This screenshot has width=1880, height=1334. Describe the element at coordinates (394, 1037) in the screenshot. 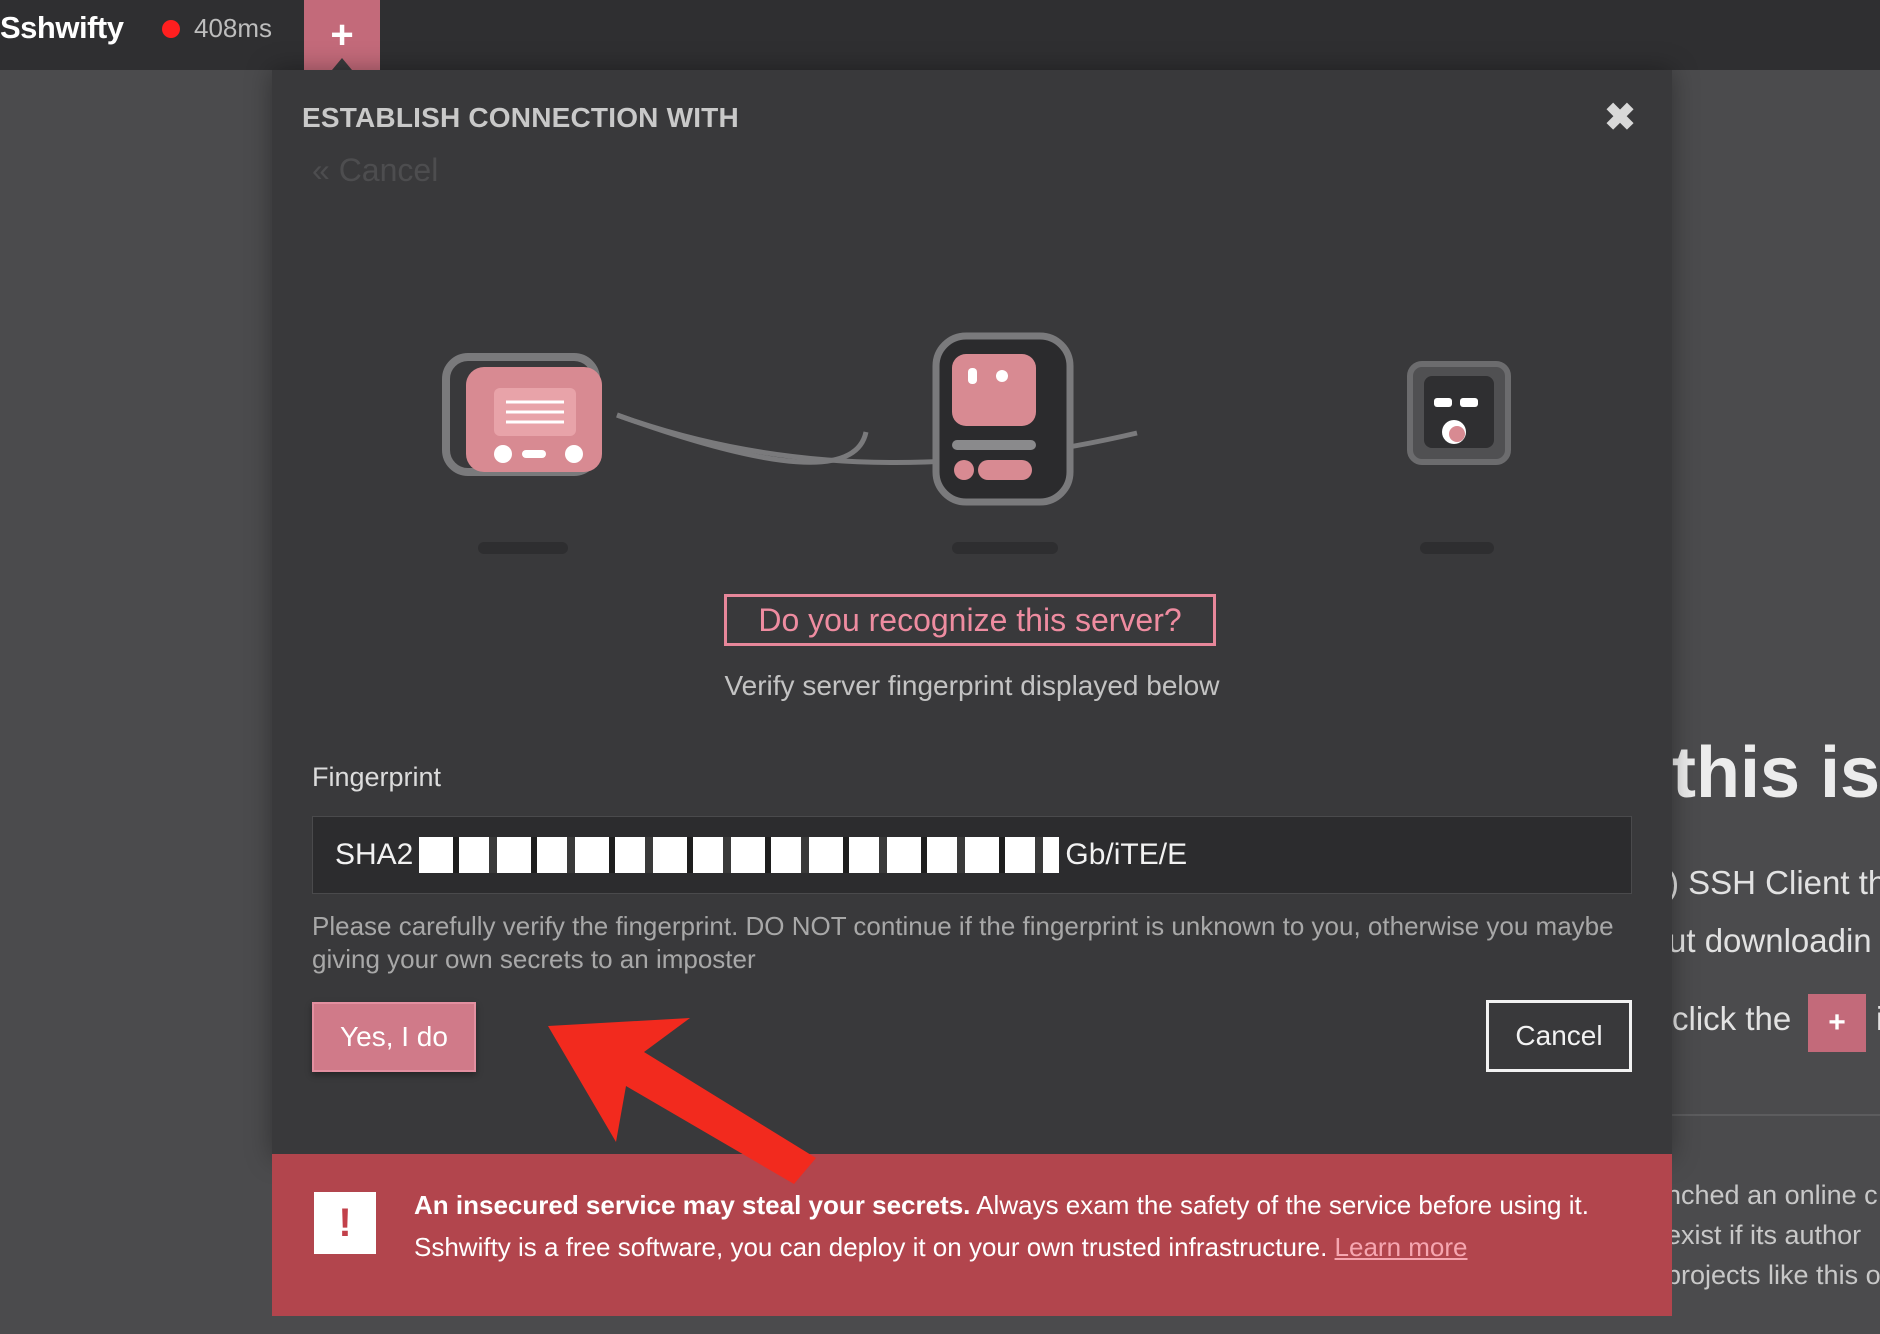

I see `confirm-button: Yes, I do` at that location.